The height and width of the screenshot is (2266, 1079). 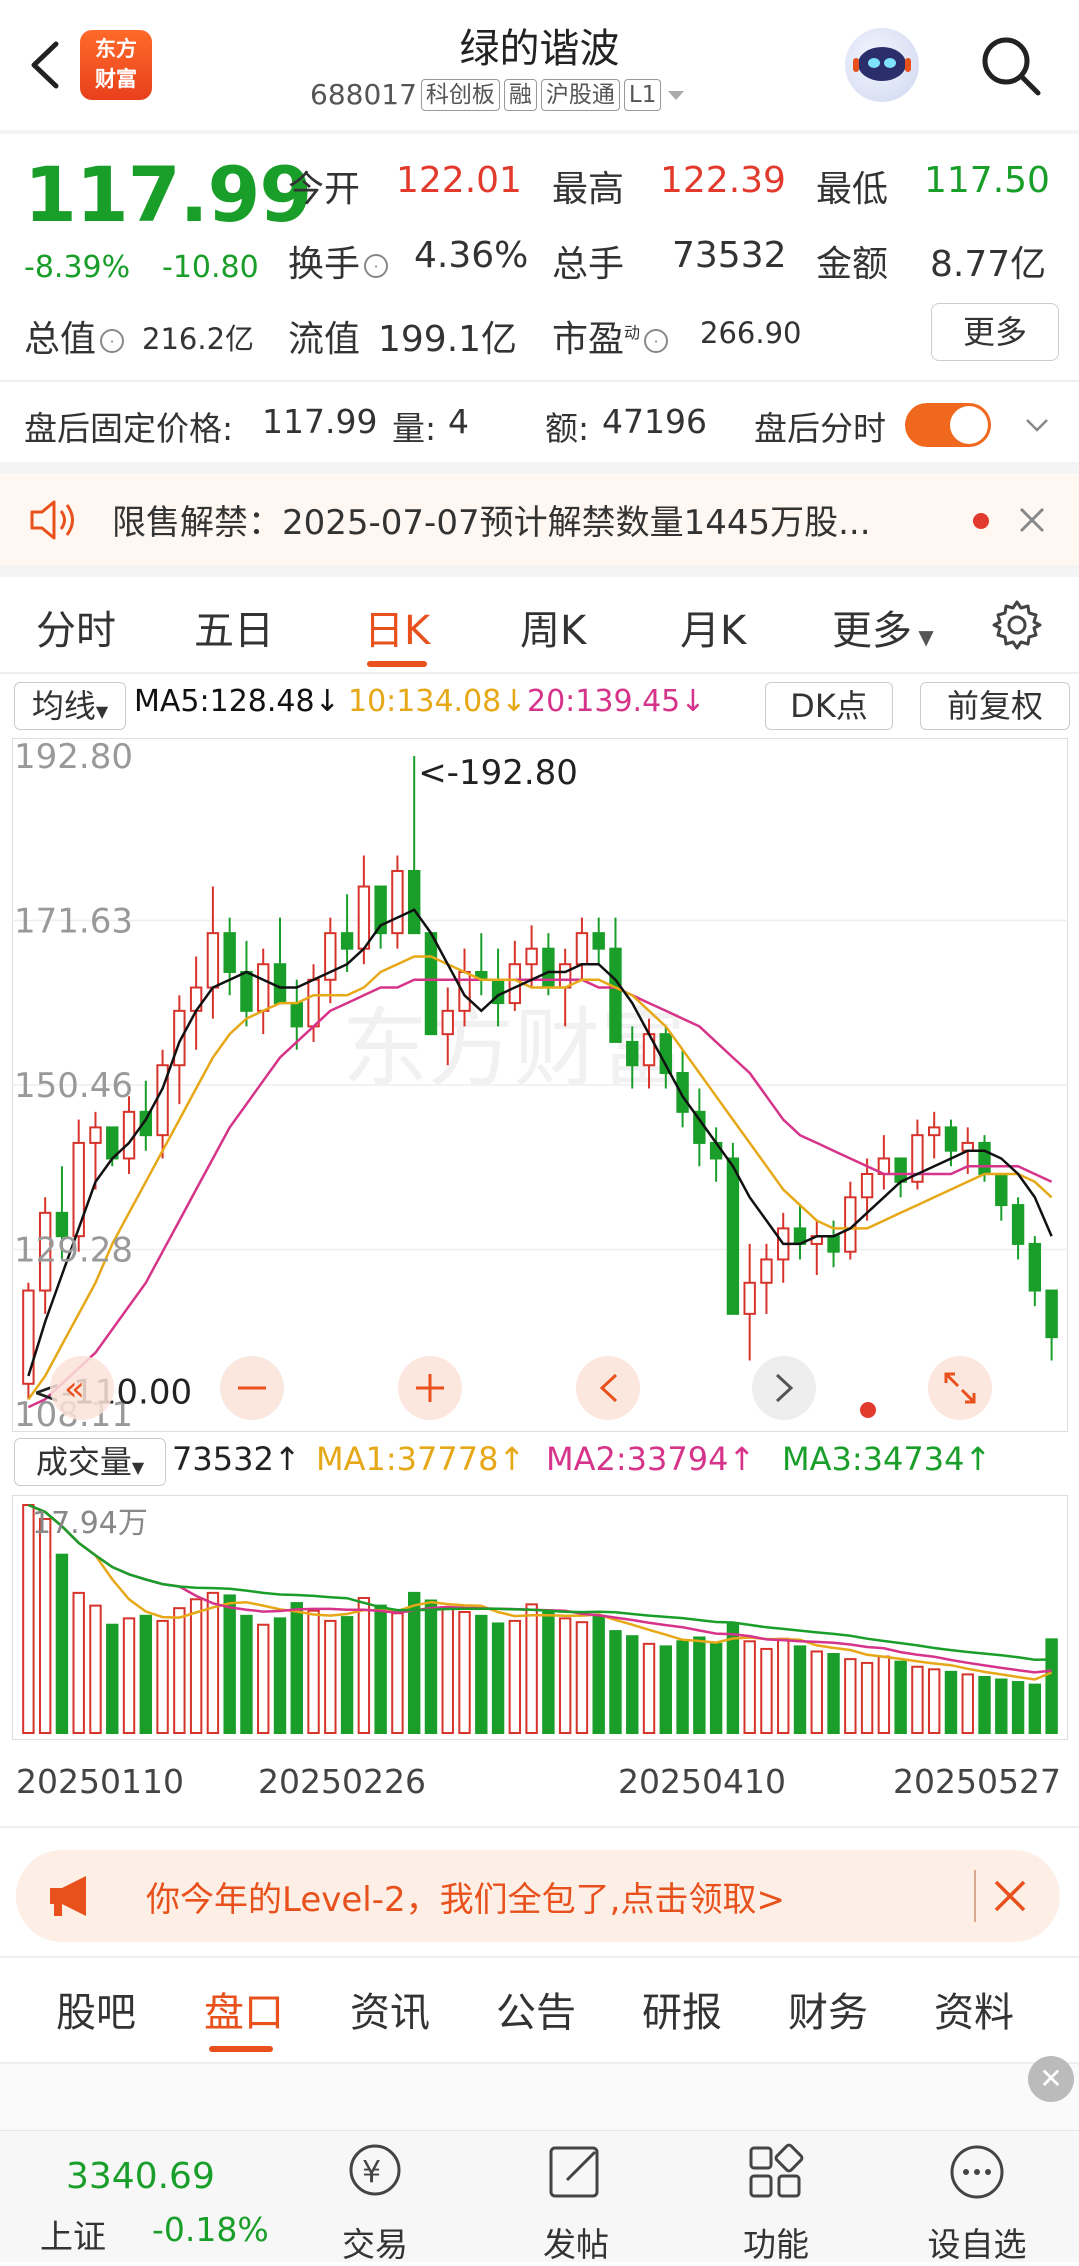 I want to click on index-name: 上证, so click(x=73, y=2236).